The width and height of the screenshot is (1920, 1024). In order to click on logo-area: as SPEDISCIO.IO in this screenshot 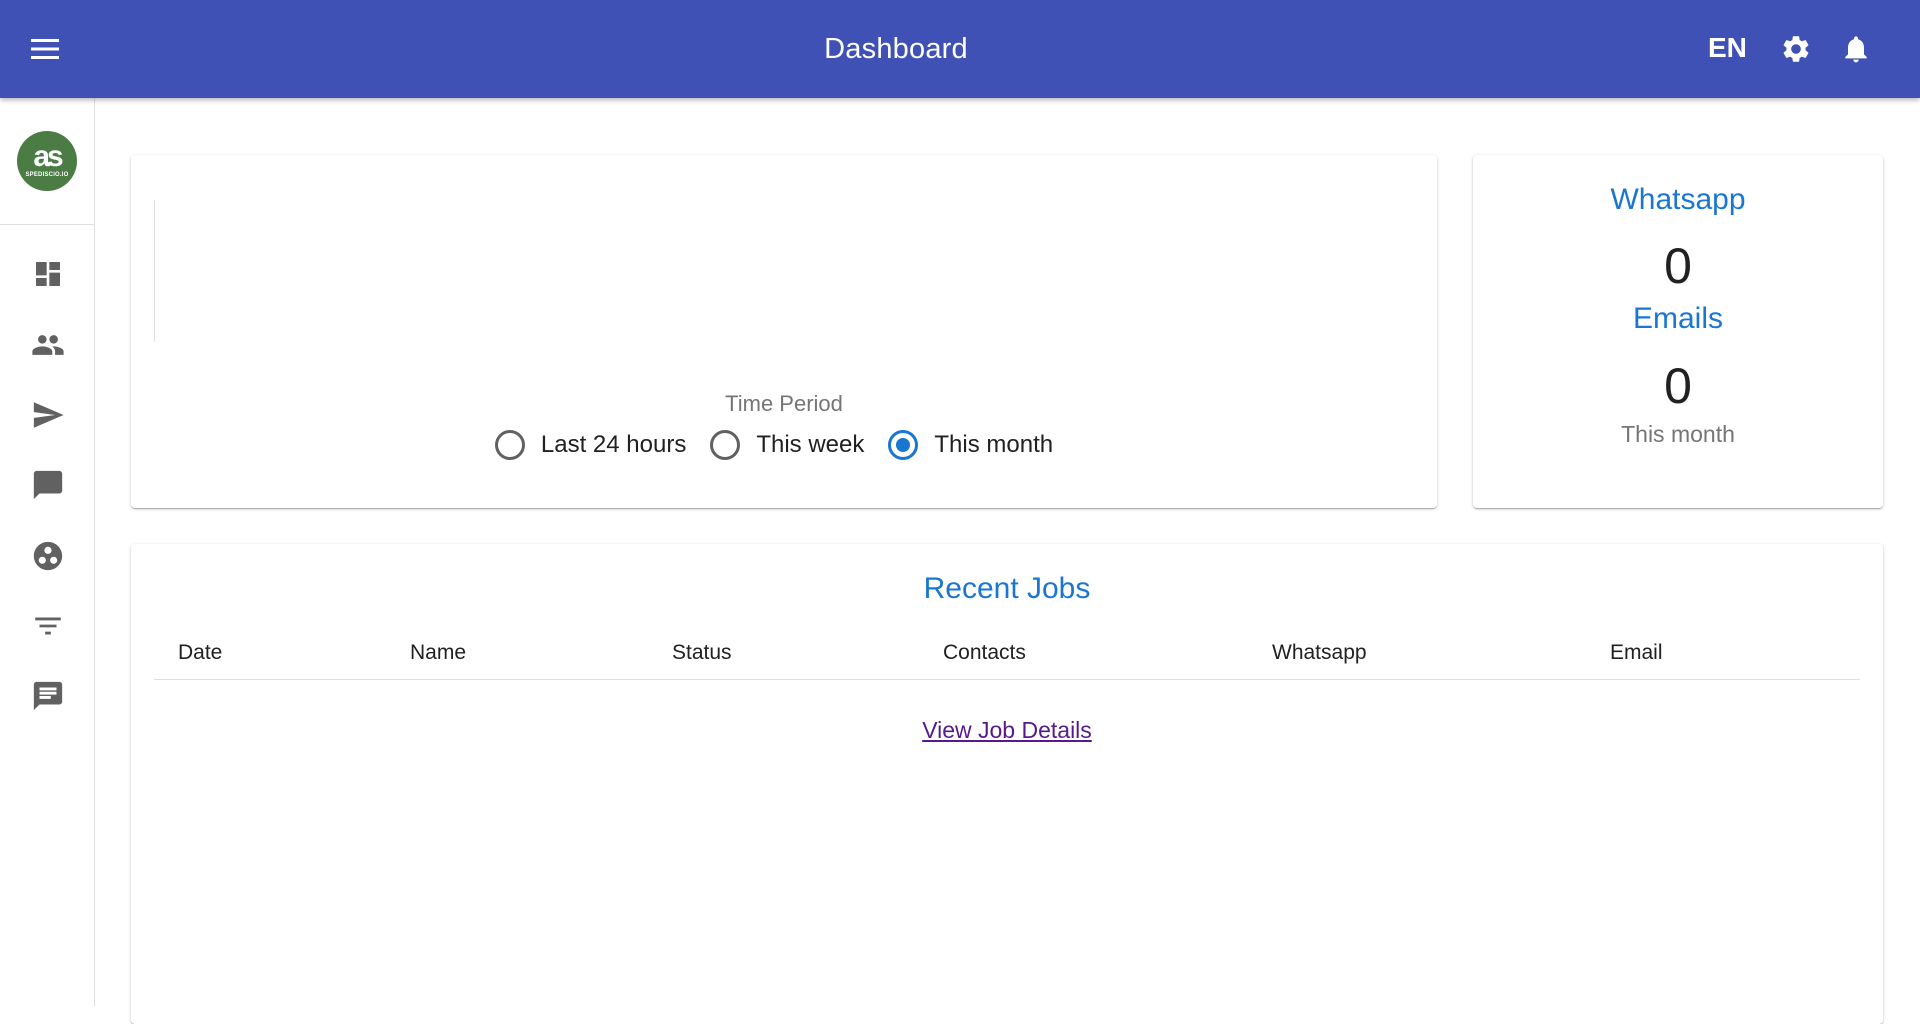, I will do `click(47, 161)`.